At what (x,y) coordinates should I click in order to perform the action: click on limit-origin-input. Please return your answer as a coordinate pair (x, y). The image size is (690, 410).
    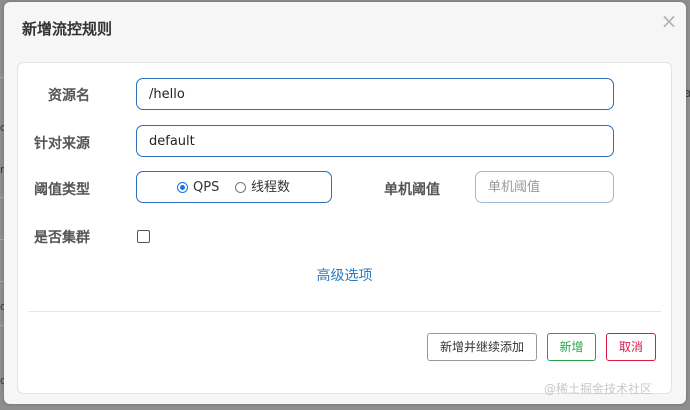
    Looking at the image, I should click on (375, 141).